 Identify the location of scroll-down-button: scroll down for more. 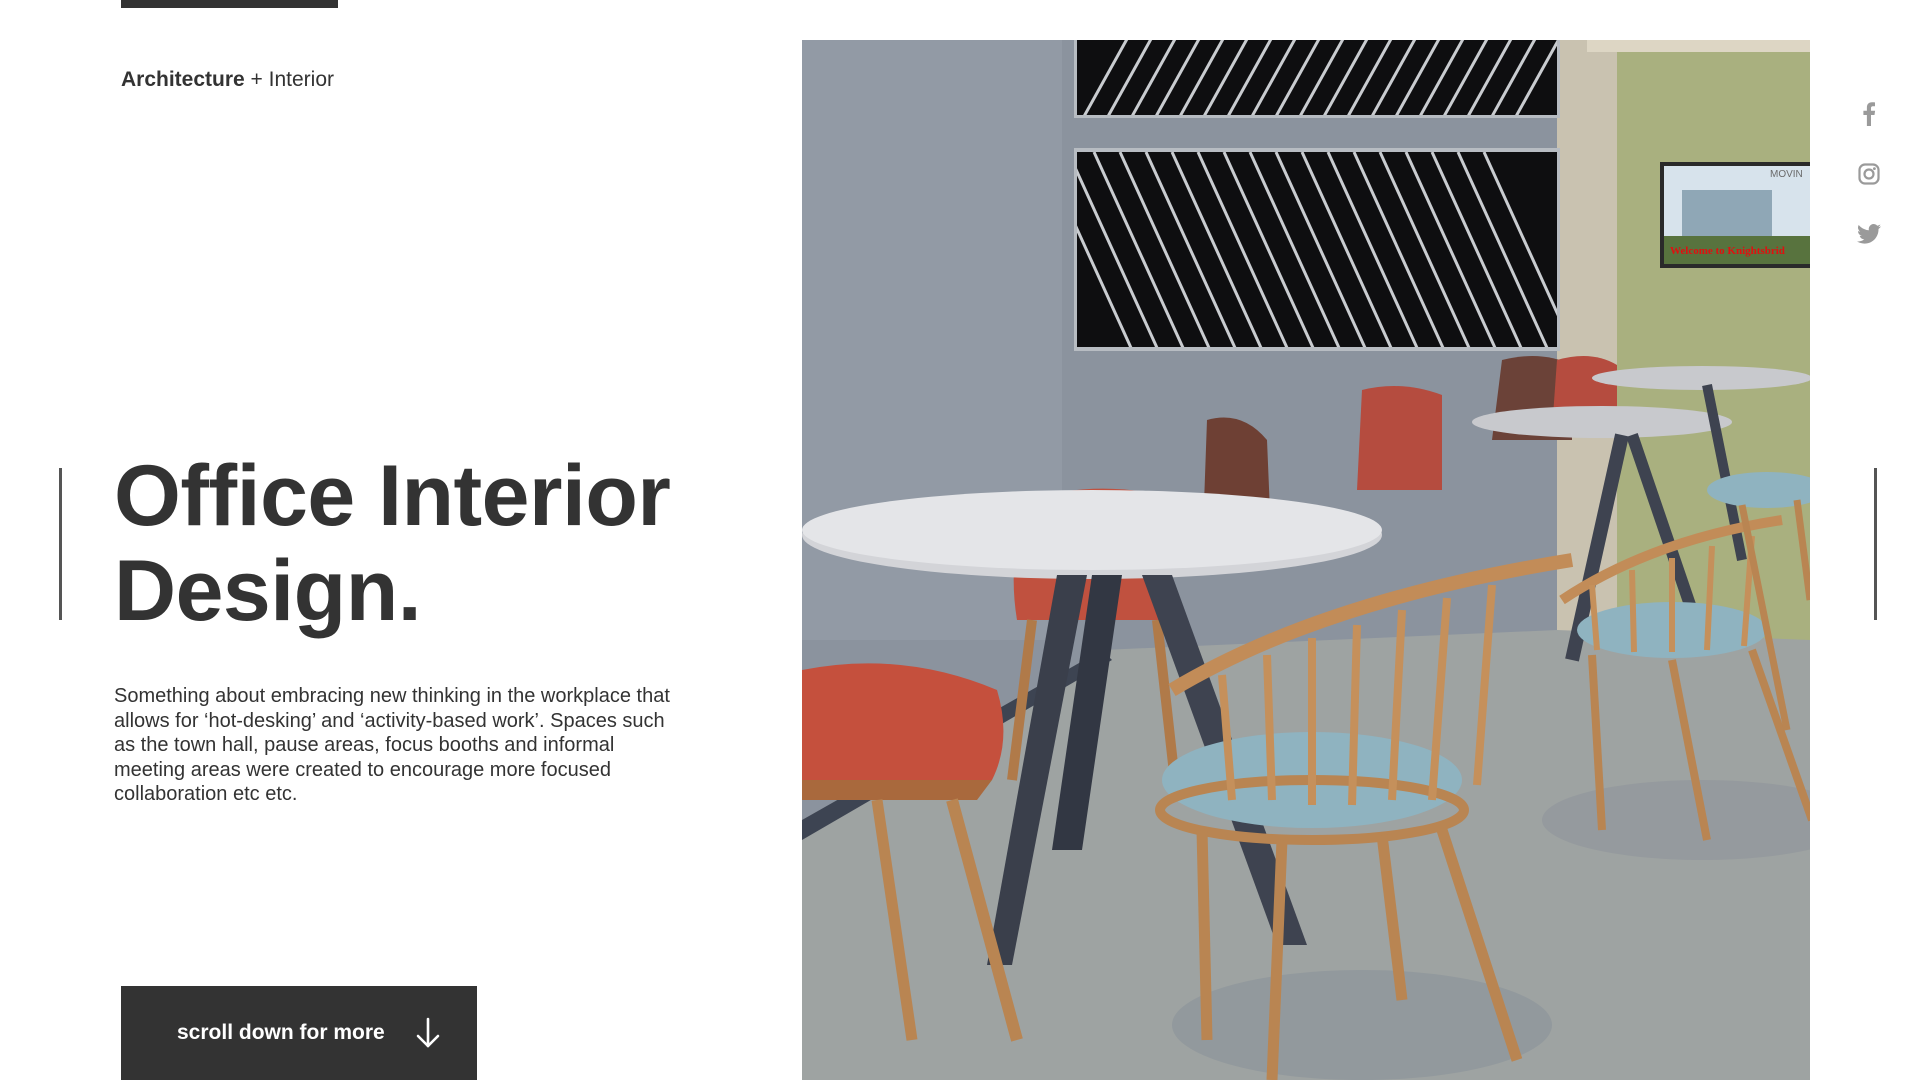
(299, 1033).